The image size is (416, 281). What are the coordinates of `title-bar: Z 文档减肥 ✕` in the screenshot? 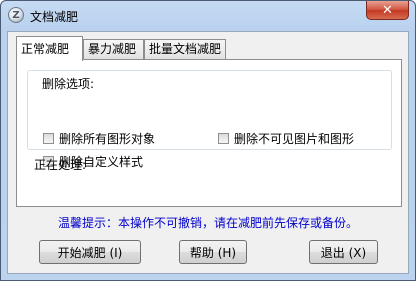 It's located at (208, 16).